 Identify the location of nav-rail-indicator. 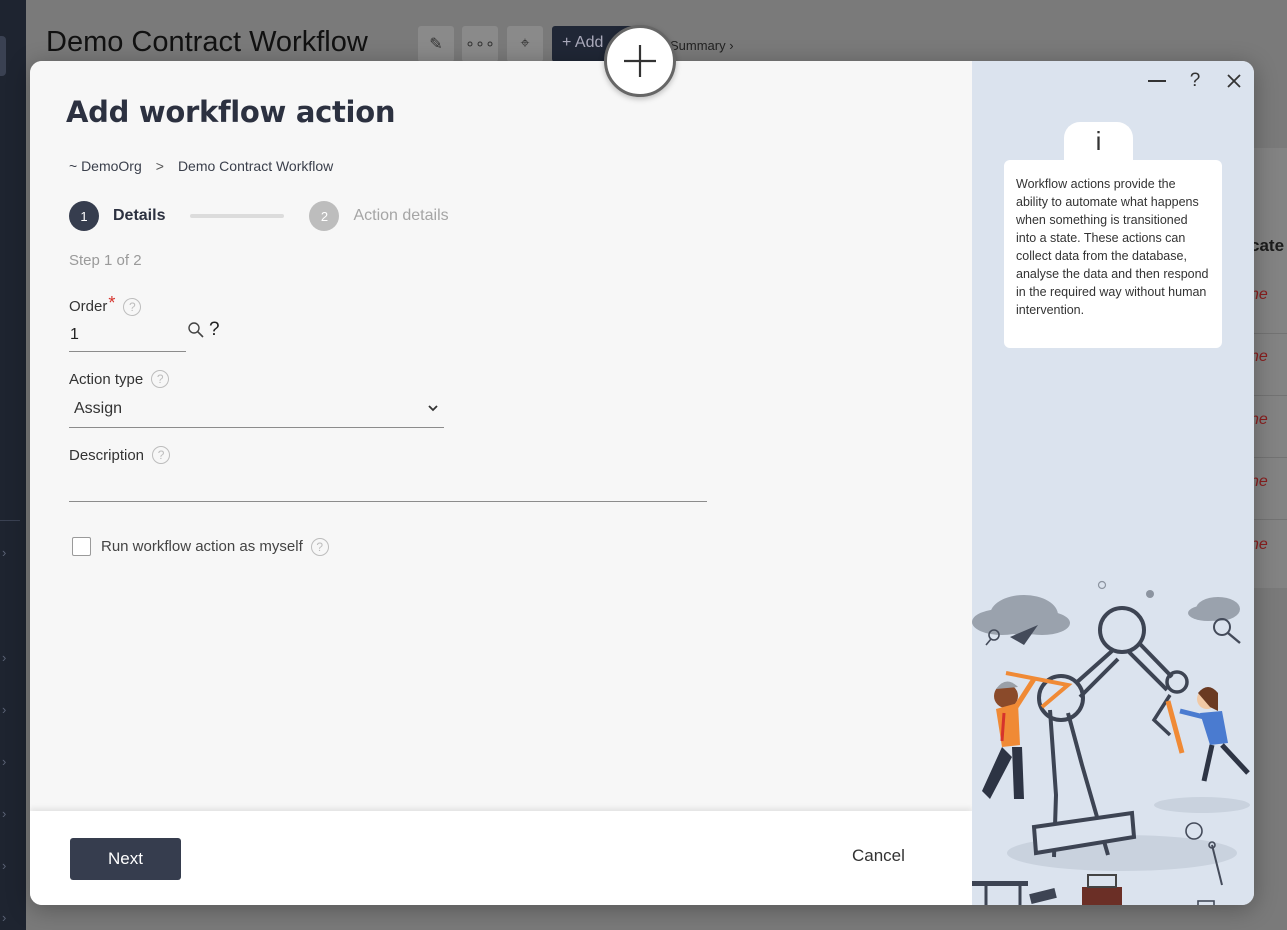
(3, 56).